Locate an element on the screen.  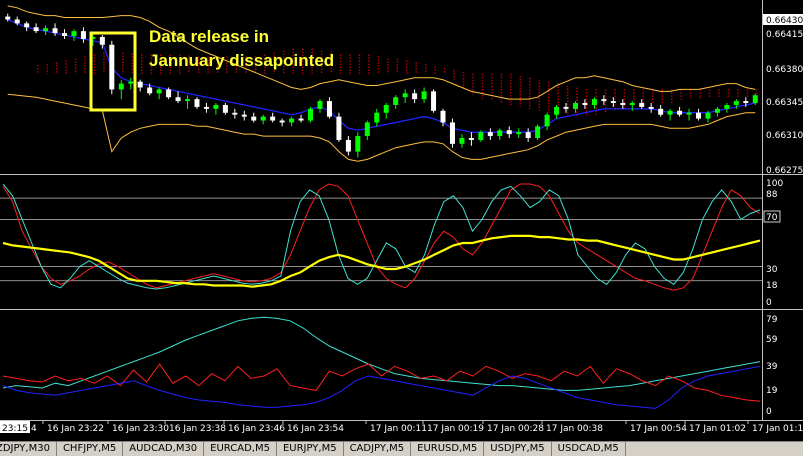
symbol-tab: EURCAD,M5 is located at coordinates (240, 449).